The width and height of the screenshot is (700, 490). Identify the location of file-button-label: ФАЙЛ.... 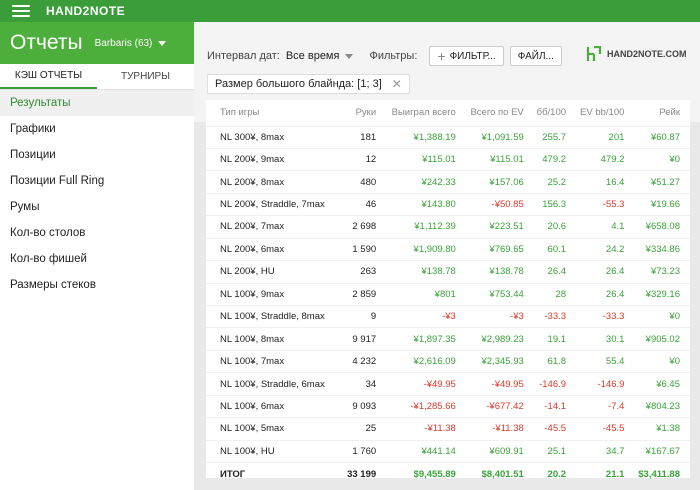
(535, 56).